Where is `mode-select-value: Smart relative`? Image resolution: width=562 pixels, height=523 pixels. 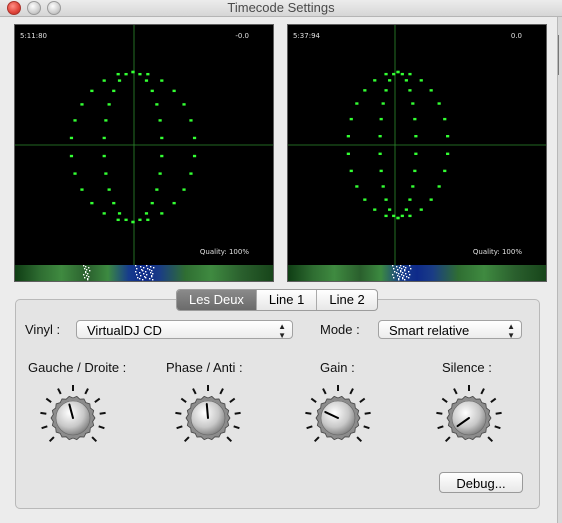 mode-select-value: Smart relative is located at coordinates (429, 330).